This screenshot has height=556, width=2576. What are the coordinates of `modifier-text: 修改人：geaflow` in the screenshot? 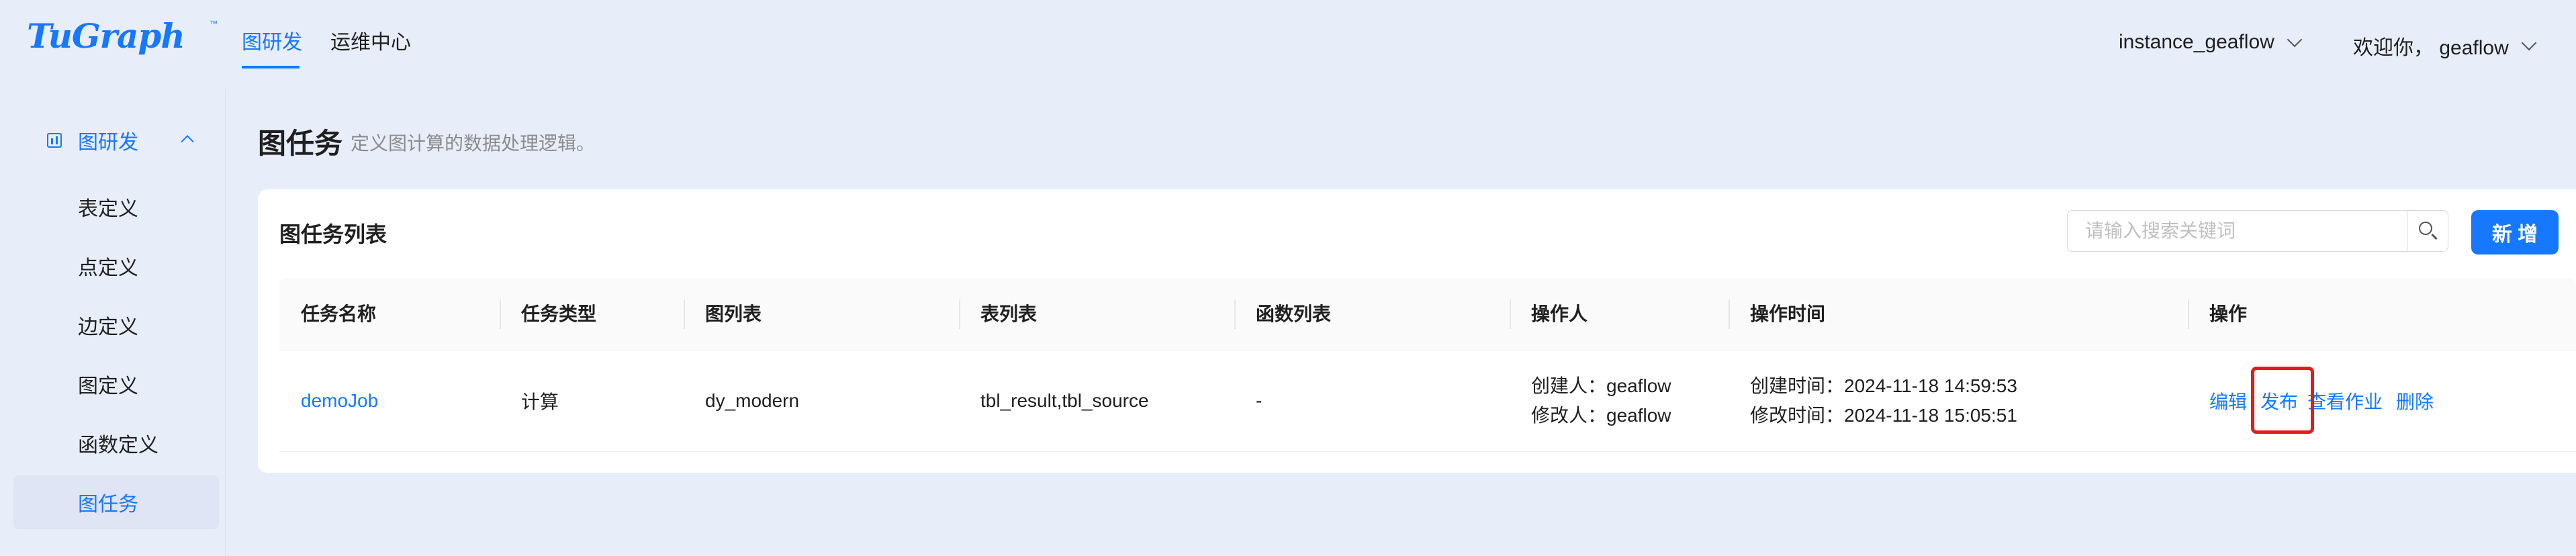 It's located at (1601, 415).